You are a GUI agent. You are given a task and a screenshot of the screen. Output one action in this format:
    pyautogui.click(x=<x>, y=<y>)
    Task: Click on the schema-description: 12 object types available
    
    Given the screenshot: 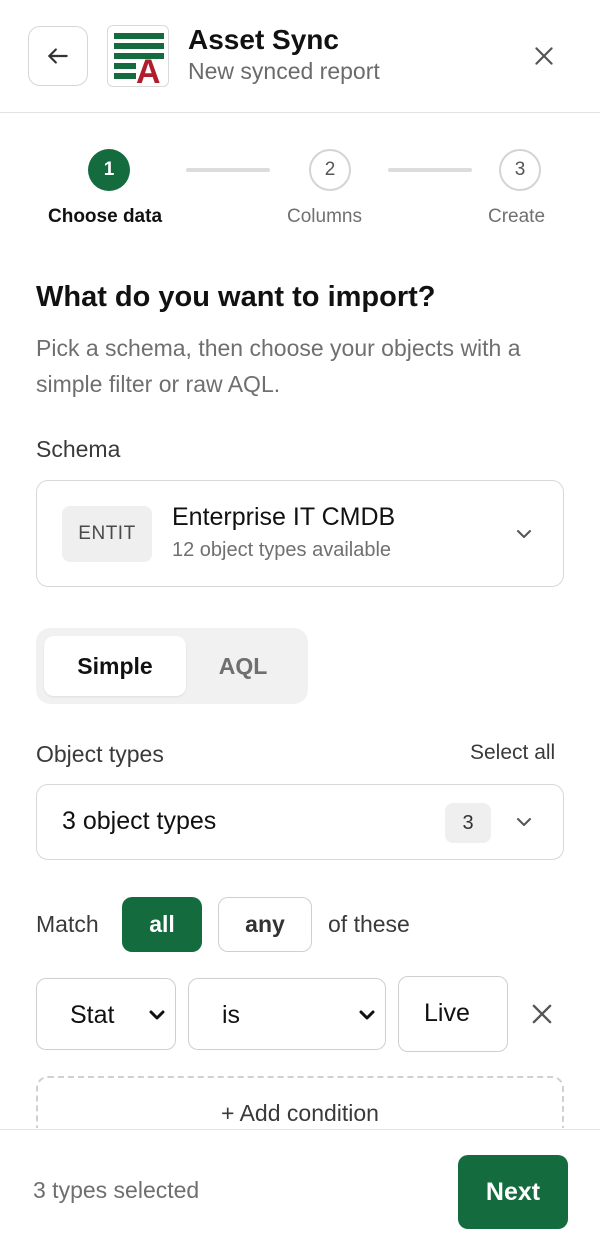 What is the action you would take?
    pyautogui.click(x=282, y=550)
    